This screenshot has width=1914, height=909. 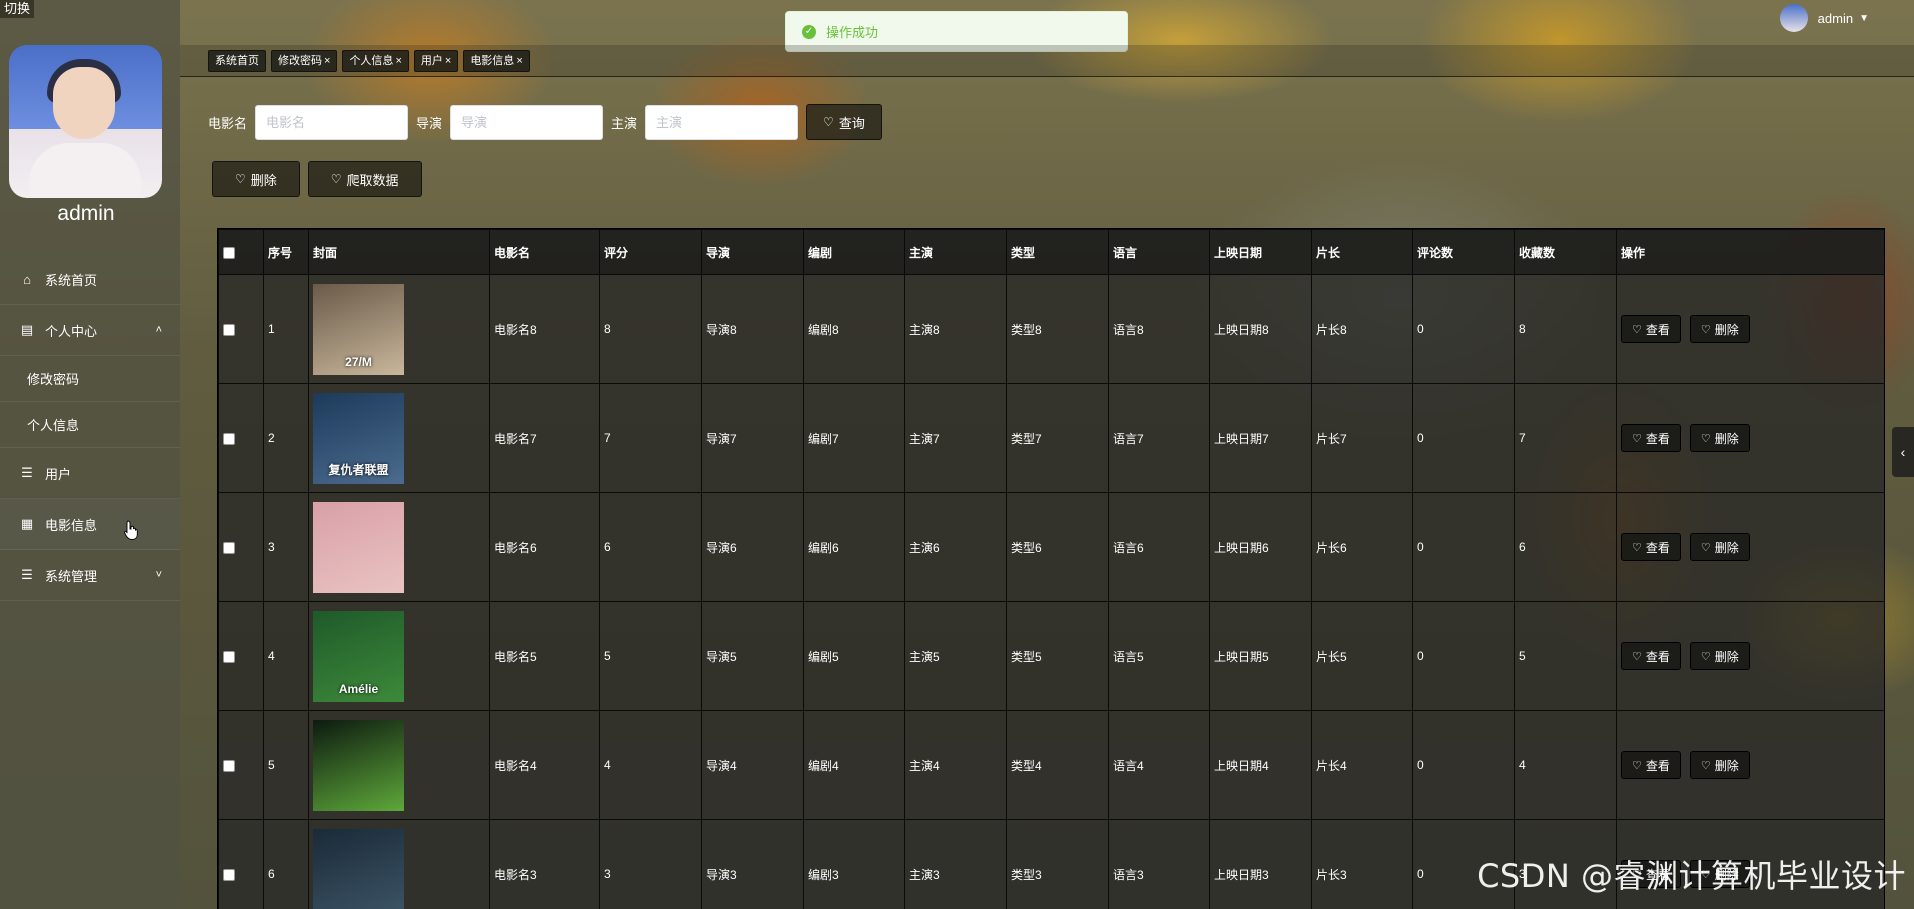 What do you see at coordinates (650, 438) in the screenshot?
I see `cell-rating: 7` at bounding box center [650, 438].